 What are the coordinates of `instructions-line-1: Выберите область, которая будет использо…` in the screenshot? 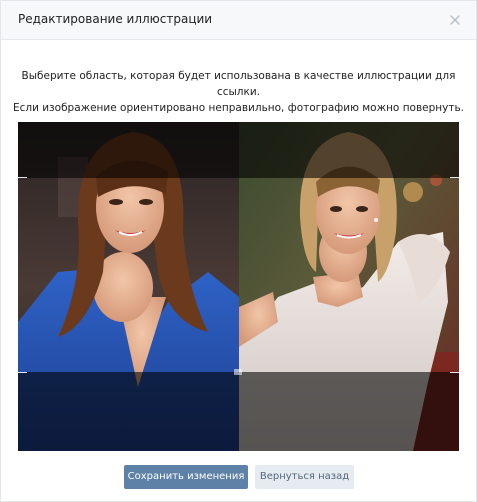 It's located at (238, 84).